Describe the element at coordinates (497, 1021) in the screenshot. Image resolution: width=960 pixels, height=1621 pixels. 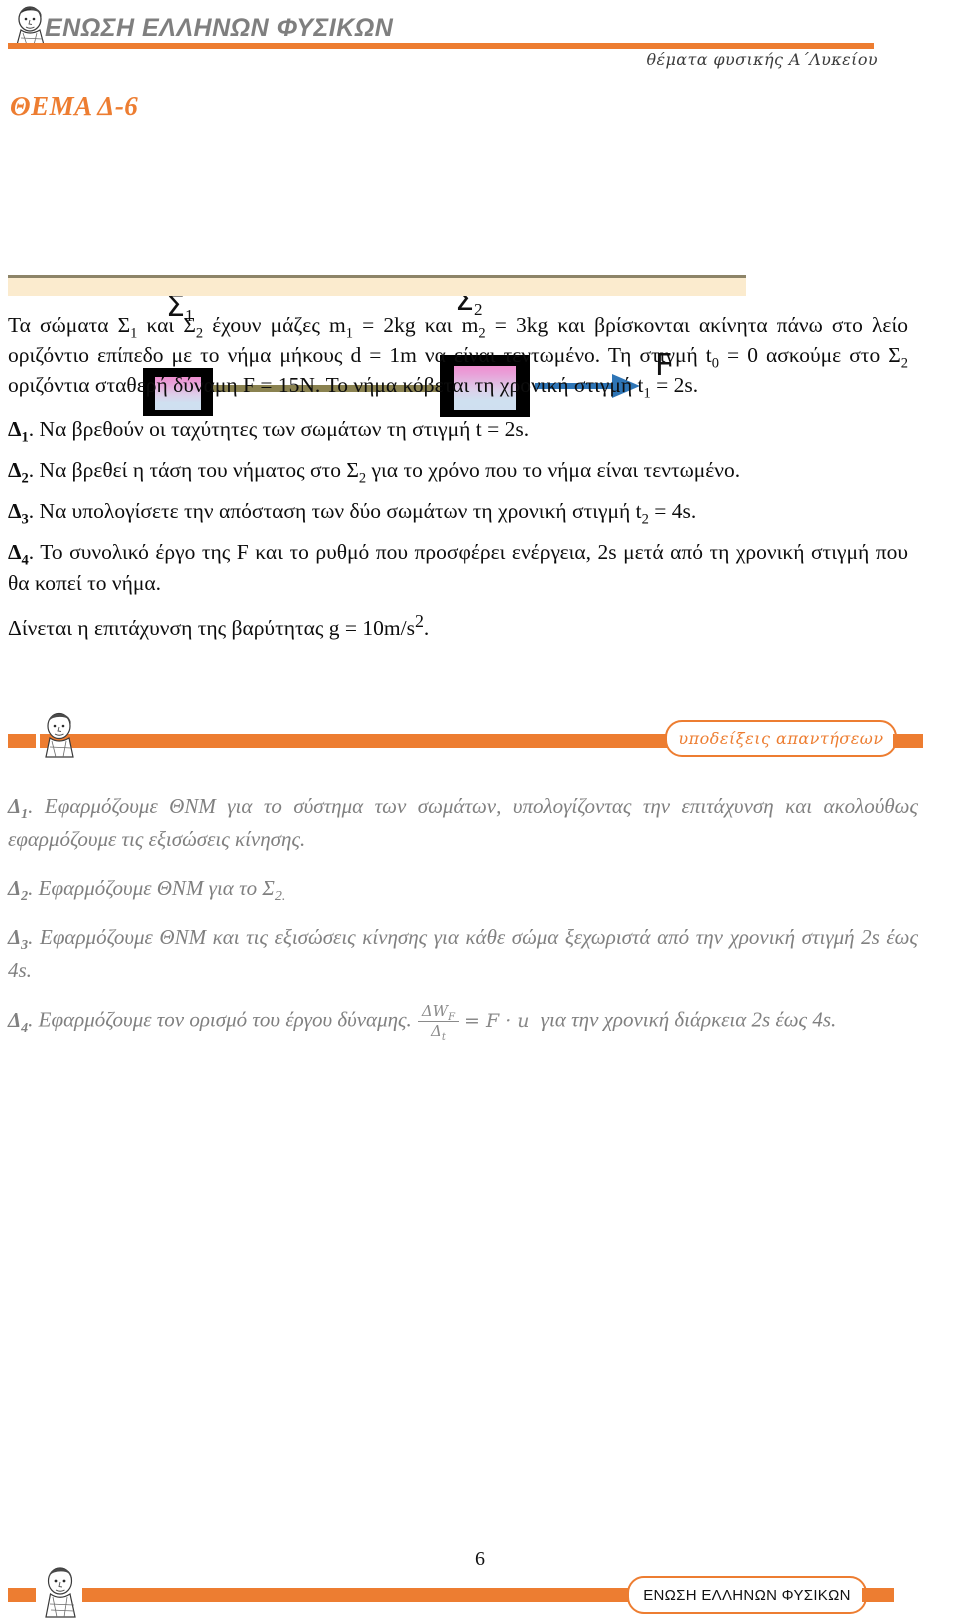
I see `formula-right-side: = F · u` at that location.